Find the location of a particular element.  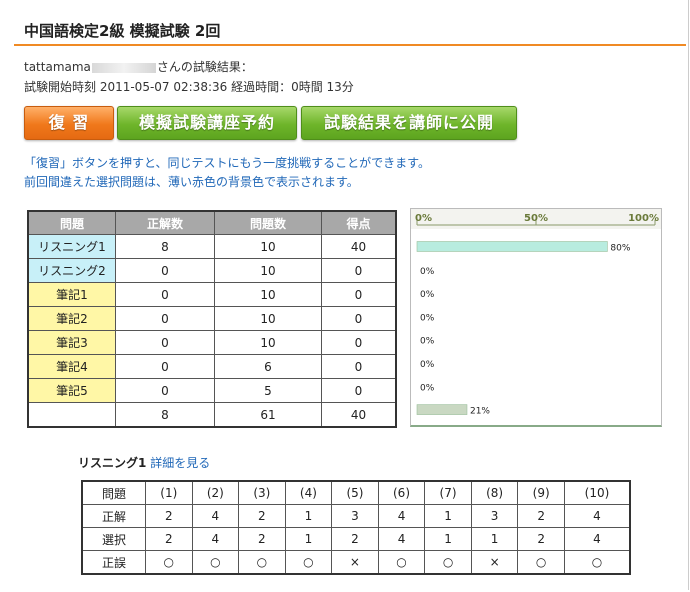

result-row: 正誤 ○ ○ ○ ○ × ○ ○ × ○ ○ is located at coordinates (356, 562).